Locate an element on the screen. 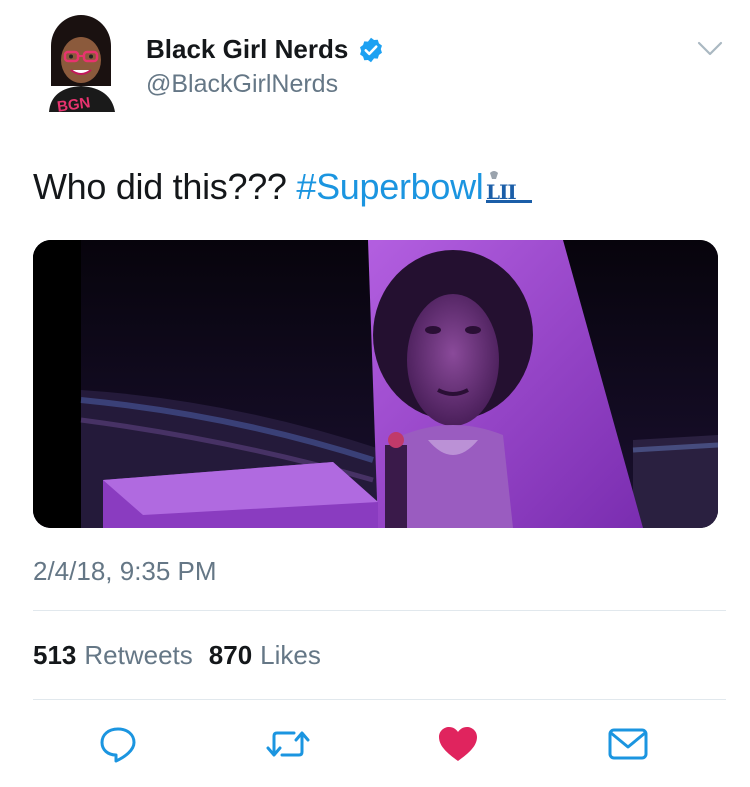  retweets-label: Retweets is located at coordinates (138, 655).